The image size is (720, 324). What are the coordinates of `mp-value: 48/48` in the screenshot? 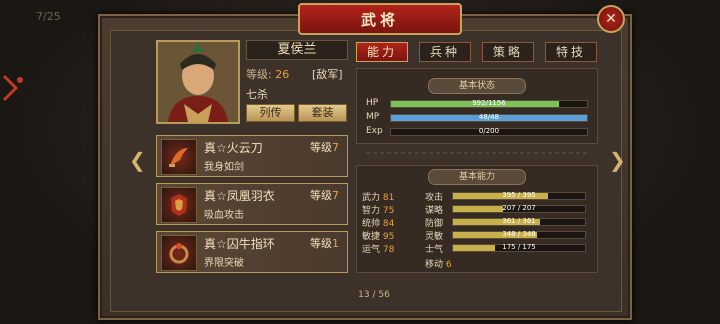 It's located at (489, 117).